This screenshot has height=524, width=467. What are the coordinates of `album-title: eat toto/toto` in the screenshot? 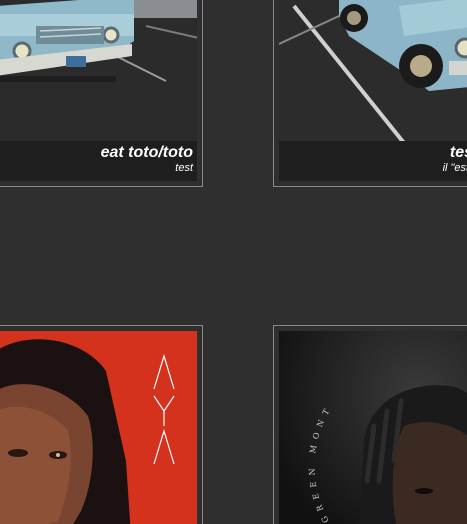 It's located at (96, 151).